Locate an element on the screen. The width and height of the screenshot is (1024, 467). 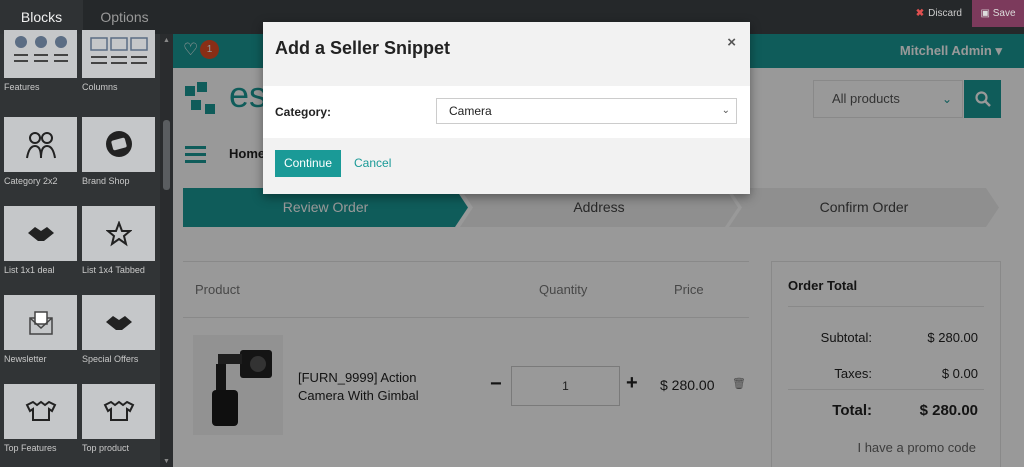
discard-label: Discard is located at coordinates (945, 13).